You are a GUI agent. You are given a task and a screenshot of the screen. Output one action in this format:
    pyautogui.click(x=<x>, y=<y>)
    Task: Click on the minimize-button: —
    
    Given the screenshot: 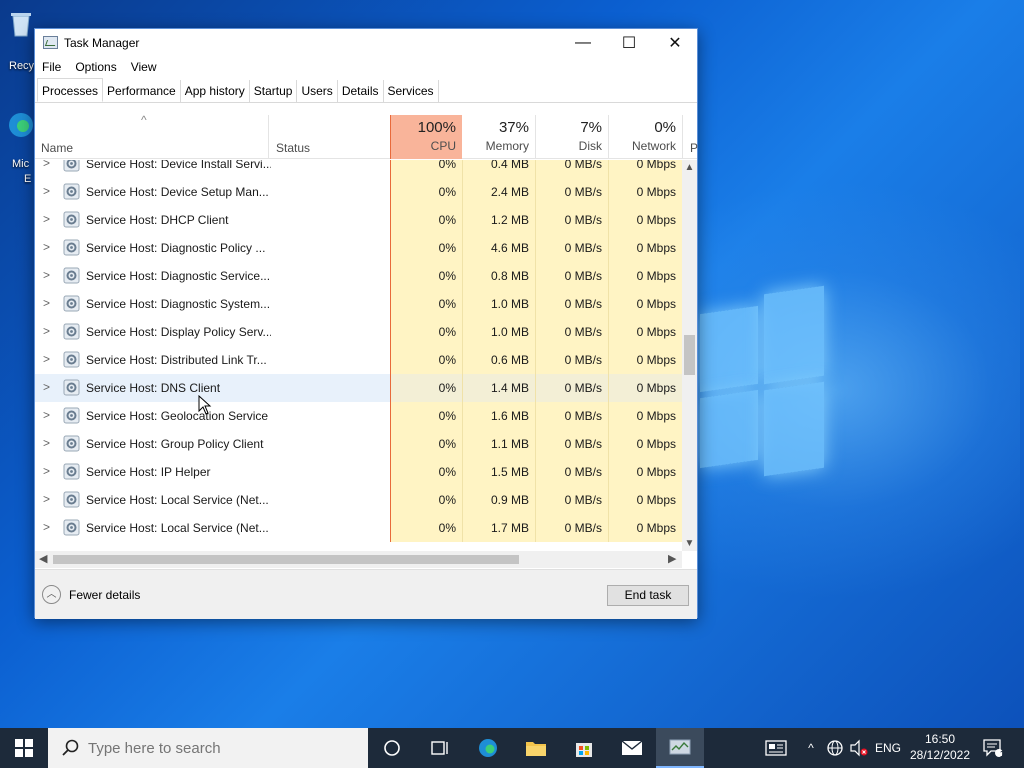 What is the action you would take?
    pyautogui.click(x=583, y=43)
    